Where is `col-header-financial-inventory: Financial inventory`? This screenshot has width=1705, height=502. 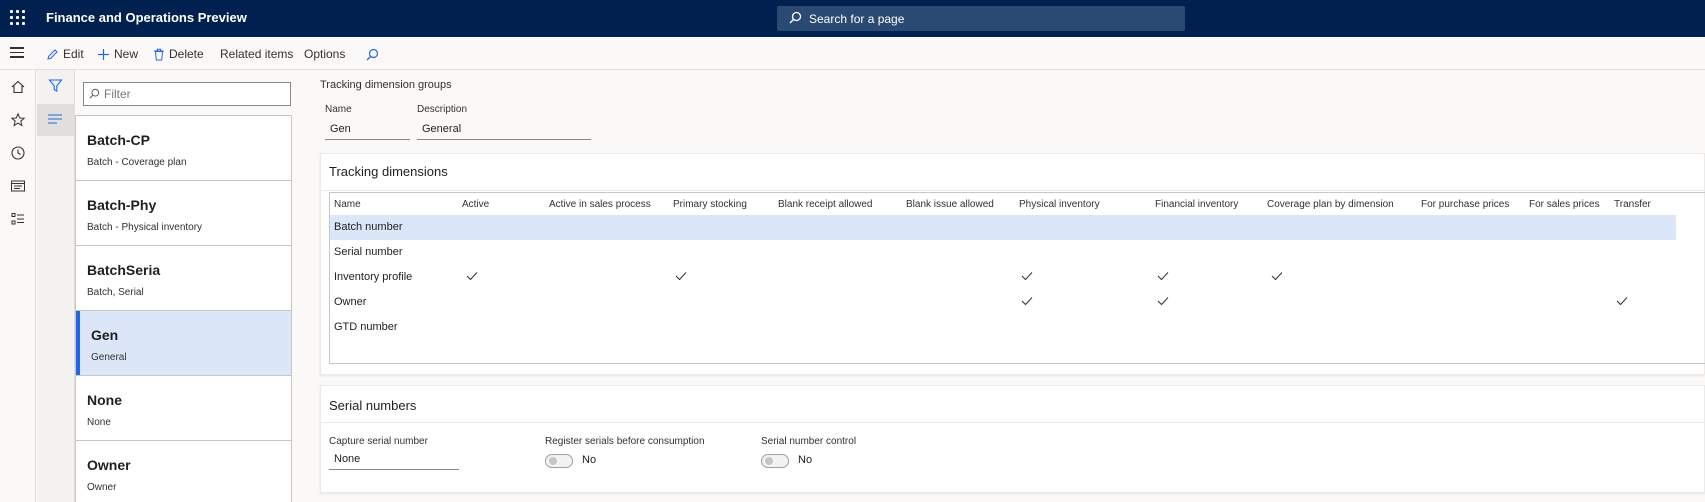
col-header-financial-inventory: Financial inventory is located at coordinates (1196, 204).